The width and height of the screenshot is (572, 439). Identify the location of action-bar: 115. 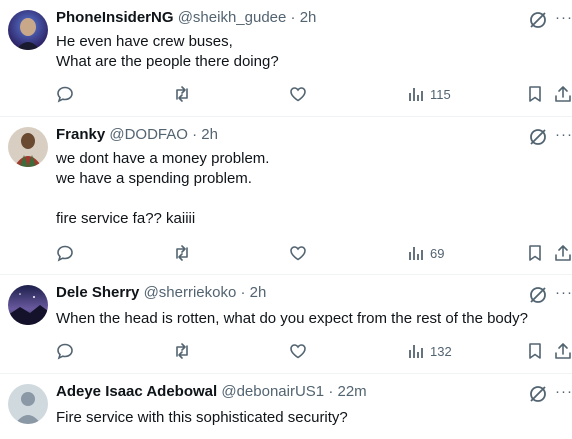
(286, 94).